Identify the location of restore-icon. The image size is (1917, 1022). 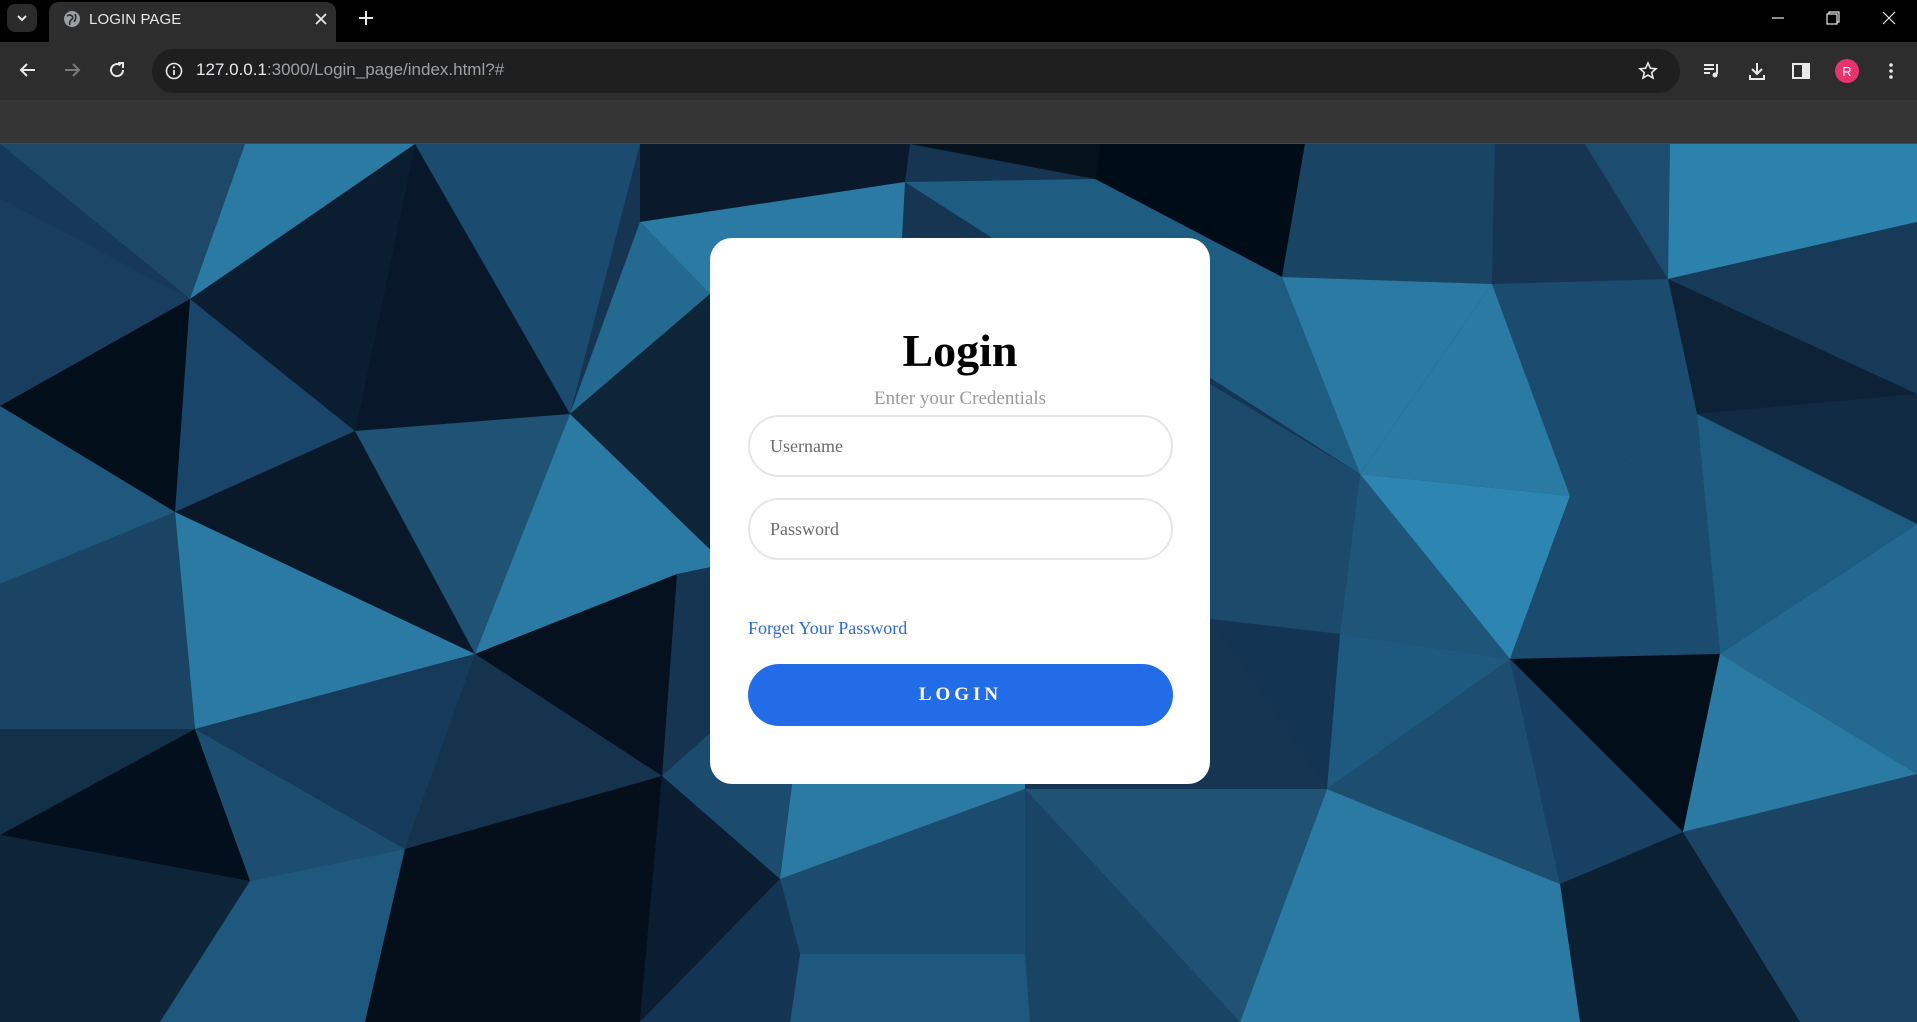
(1833, 18).